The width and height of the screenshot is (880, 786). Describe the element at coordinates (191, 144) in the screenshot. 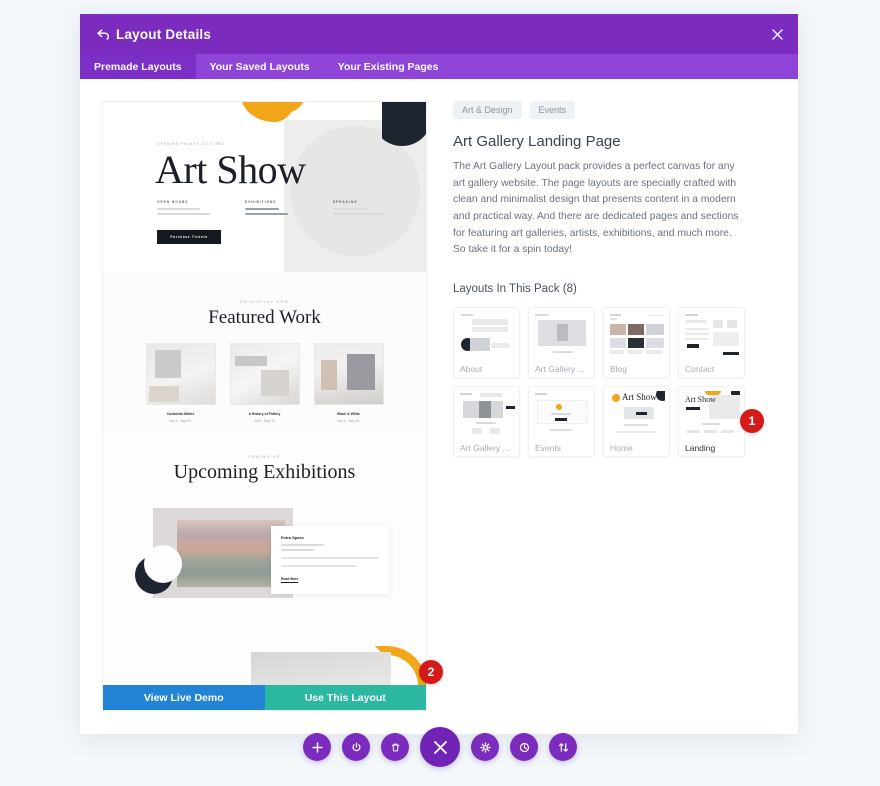

I see `hero-kicker: OPENING FRIDAY JULY 3RD` at that location.